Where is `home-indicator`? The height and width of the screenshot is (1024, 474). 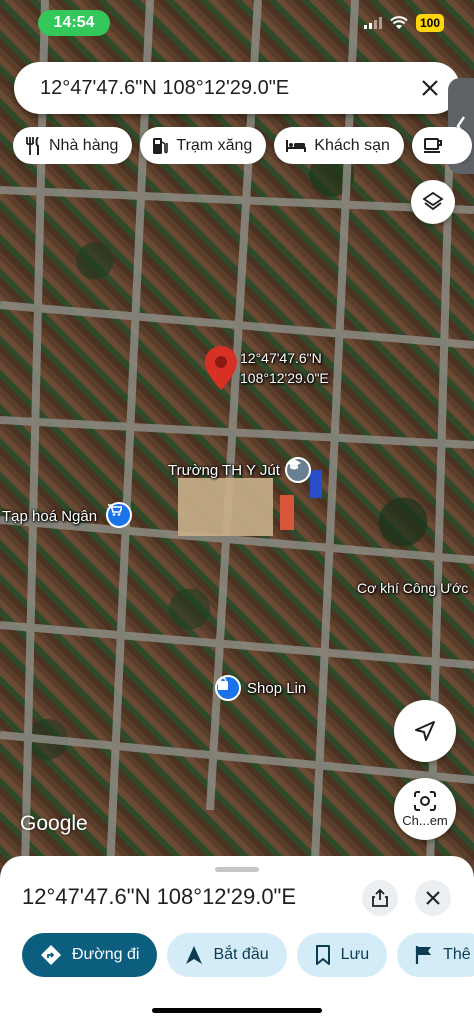
home-indicator is located at coordinates (237, 1010).